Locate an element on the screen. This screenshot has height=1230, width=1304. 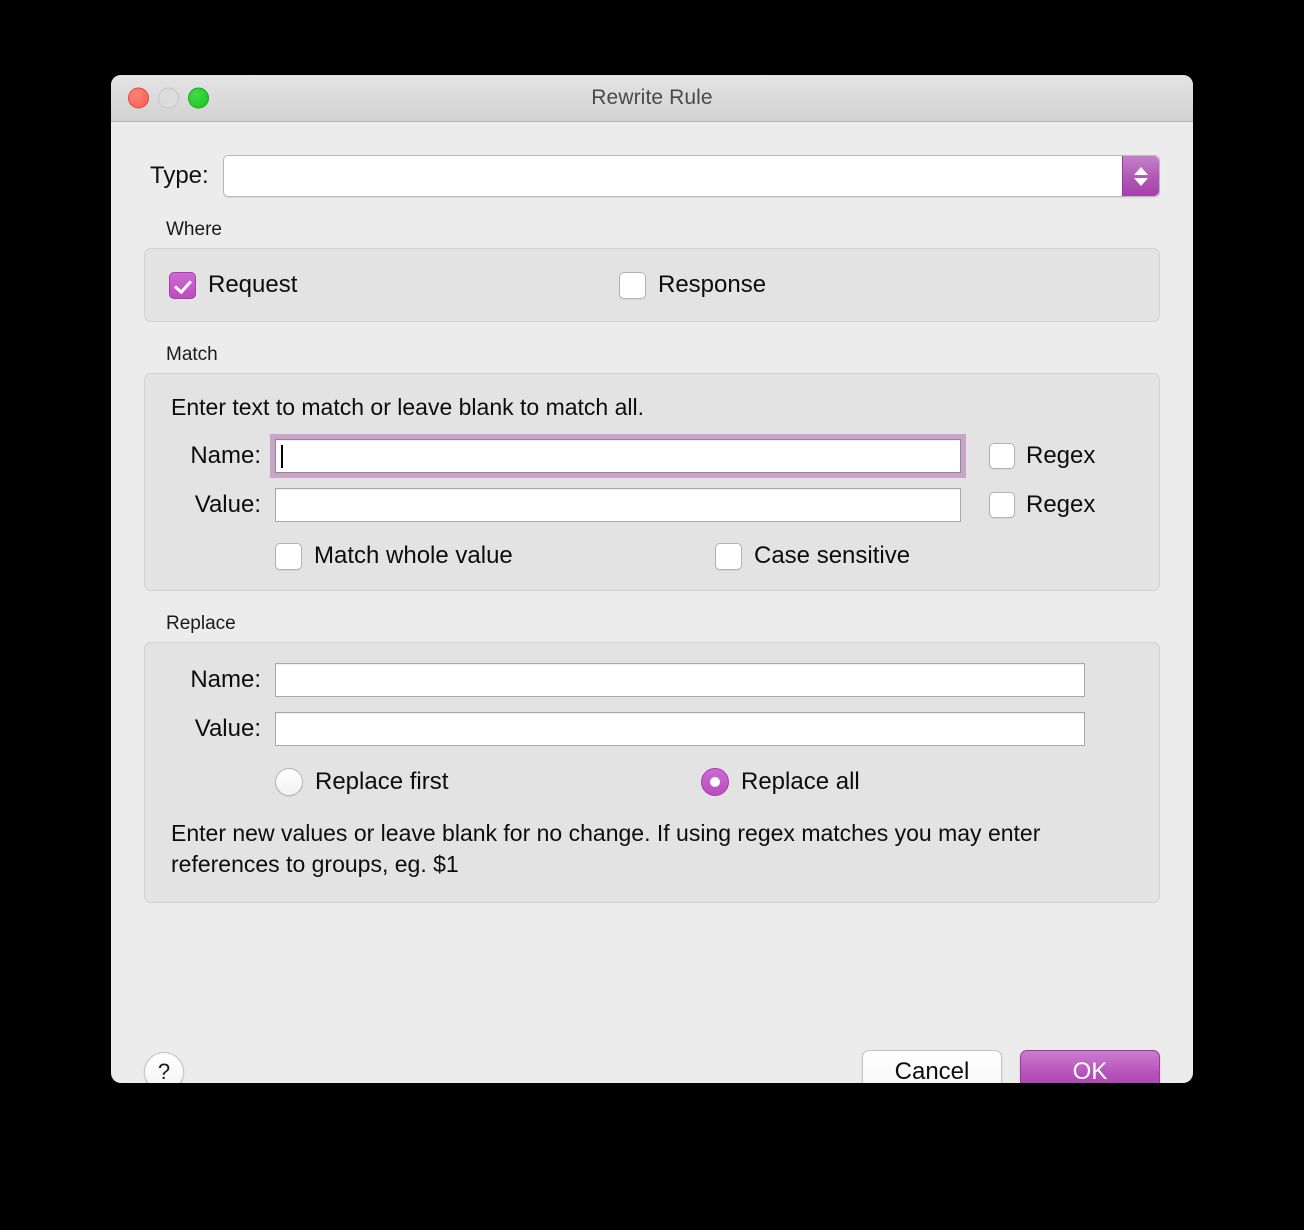
match-value-input is located at coordinates (618, 505).